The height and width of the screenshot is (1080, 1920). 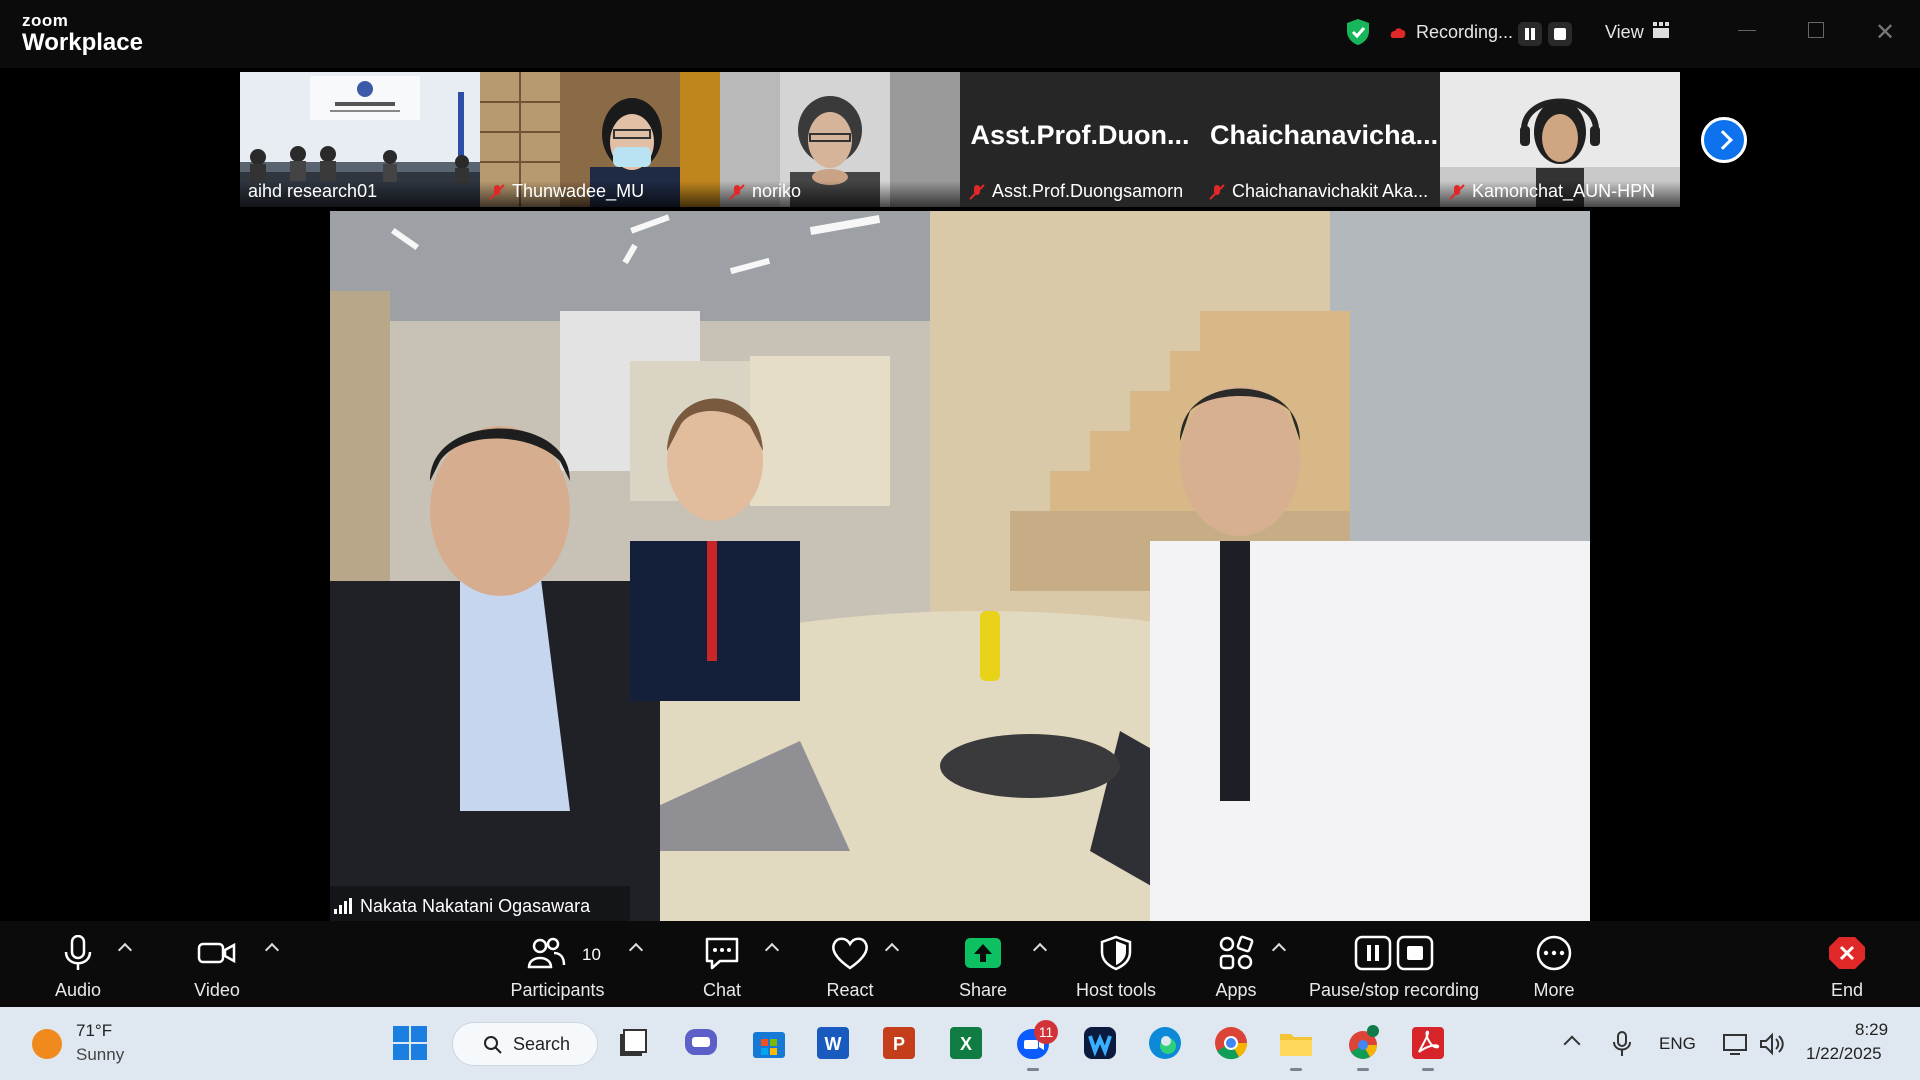 I want to click on powerpoint-icon: P, so click(x=899, y=1043).